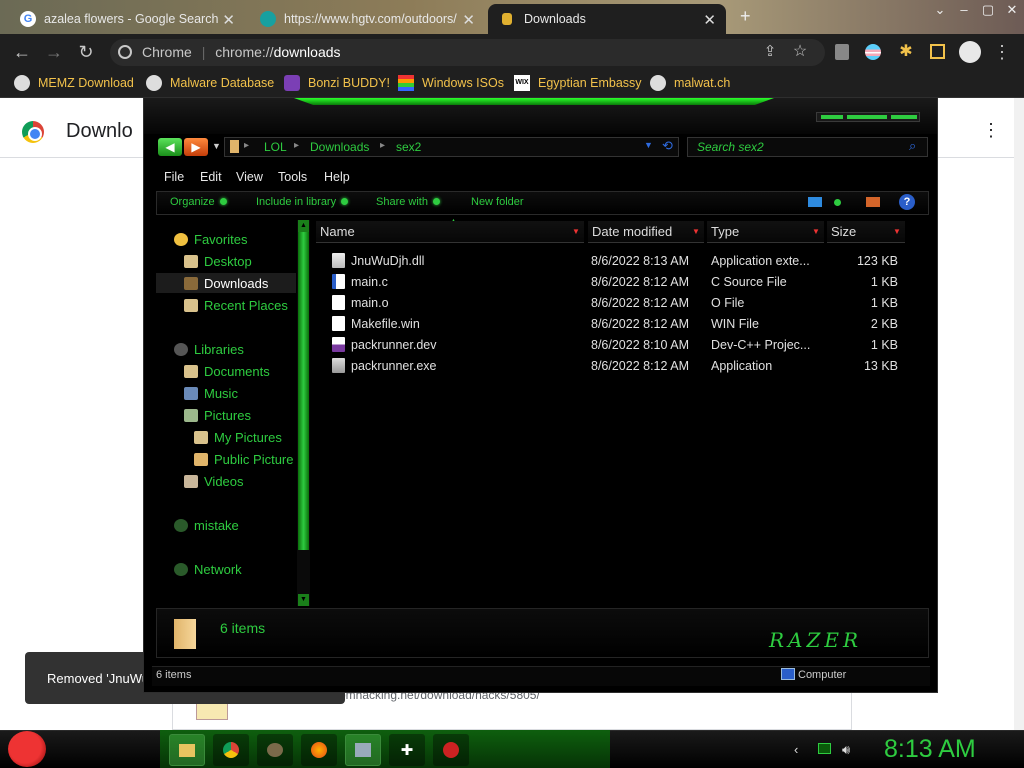 This screenshot has height=768, width=1024. I want to click on devcpp-icon, so click(451, 750).